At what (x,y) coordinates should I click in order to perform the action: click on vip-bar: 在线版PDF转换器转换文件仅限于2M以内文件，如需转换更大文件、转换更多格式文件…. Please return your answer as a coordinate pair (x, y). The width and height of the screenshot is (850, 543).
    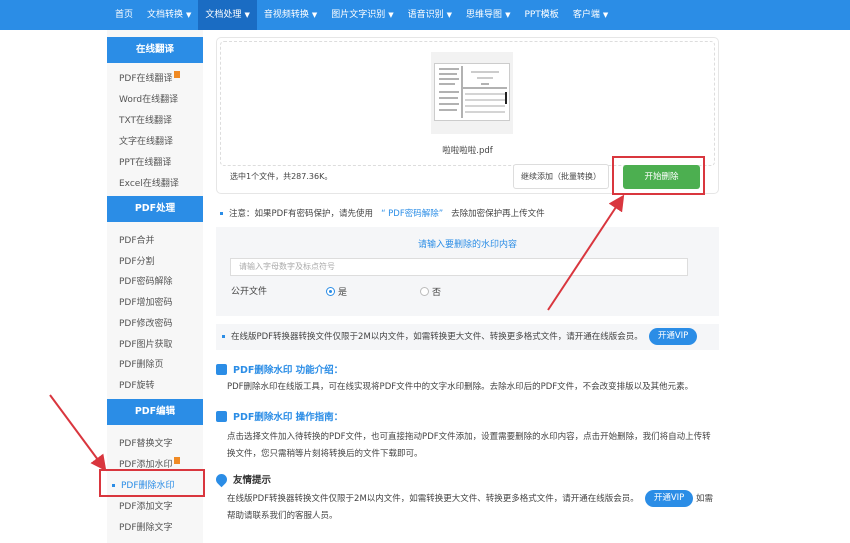
    Looking at the image, I should click on (467, 337).